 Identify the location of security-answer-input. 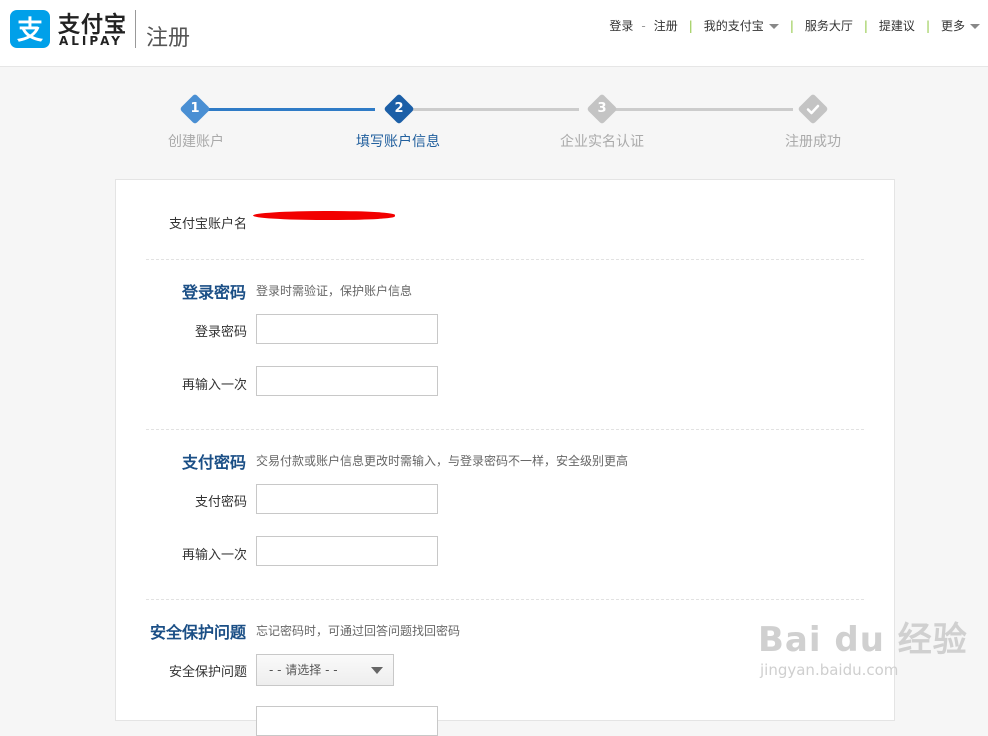
(347, 721).